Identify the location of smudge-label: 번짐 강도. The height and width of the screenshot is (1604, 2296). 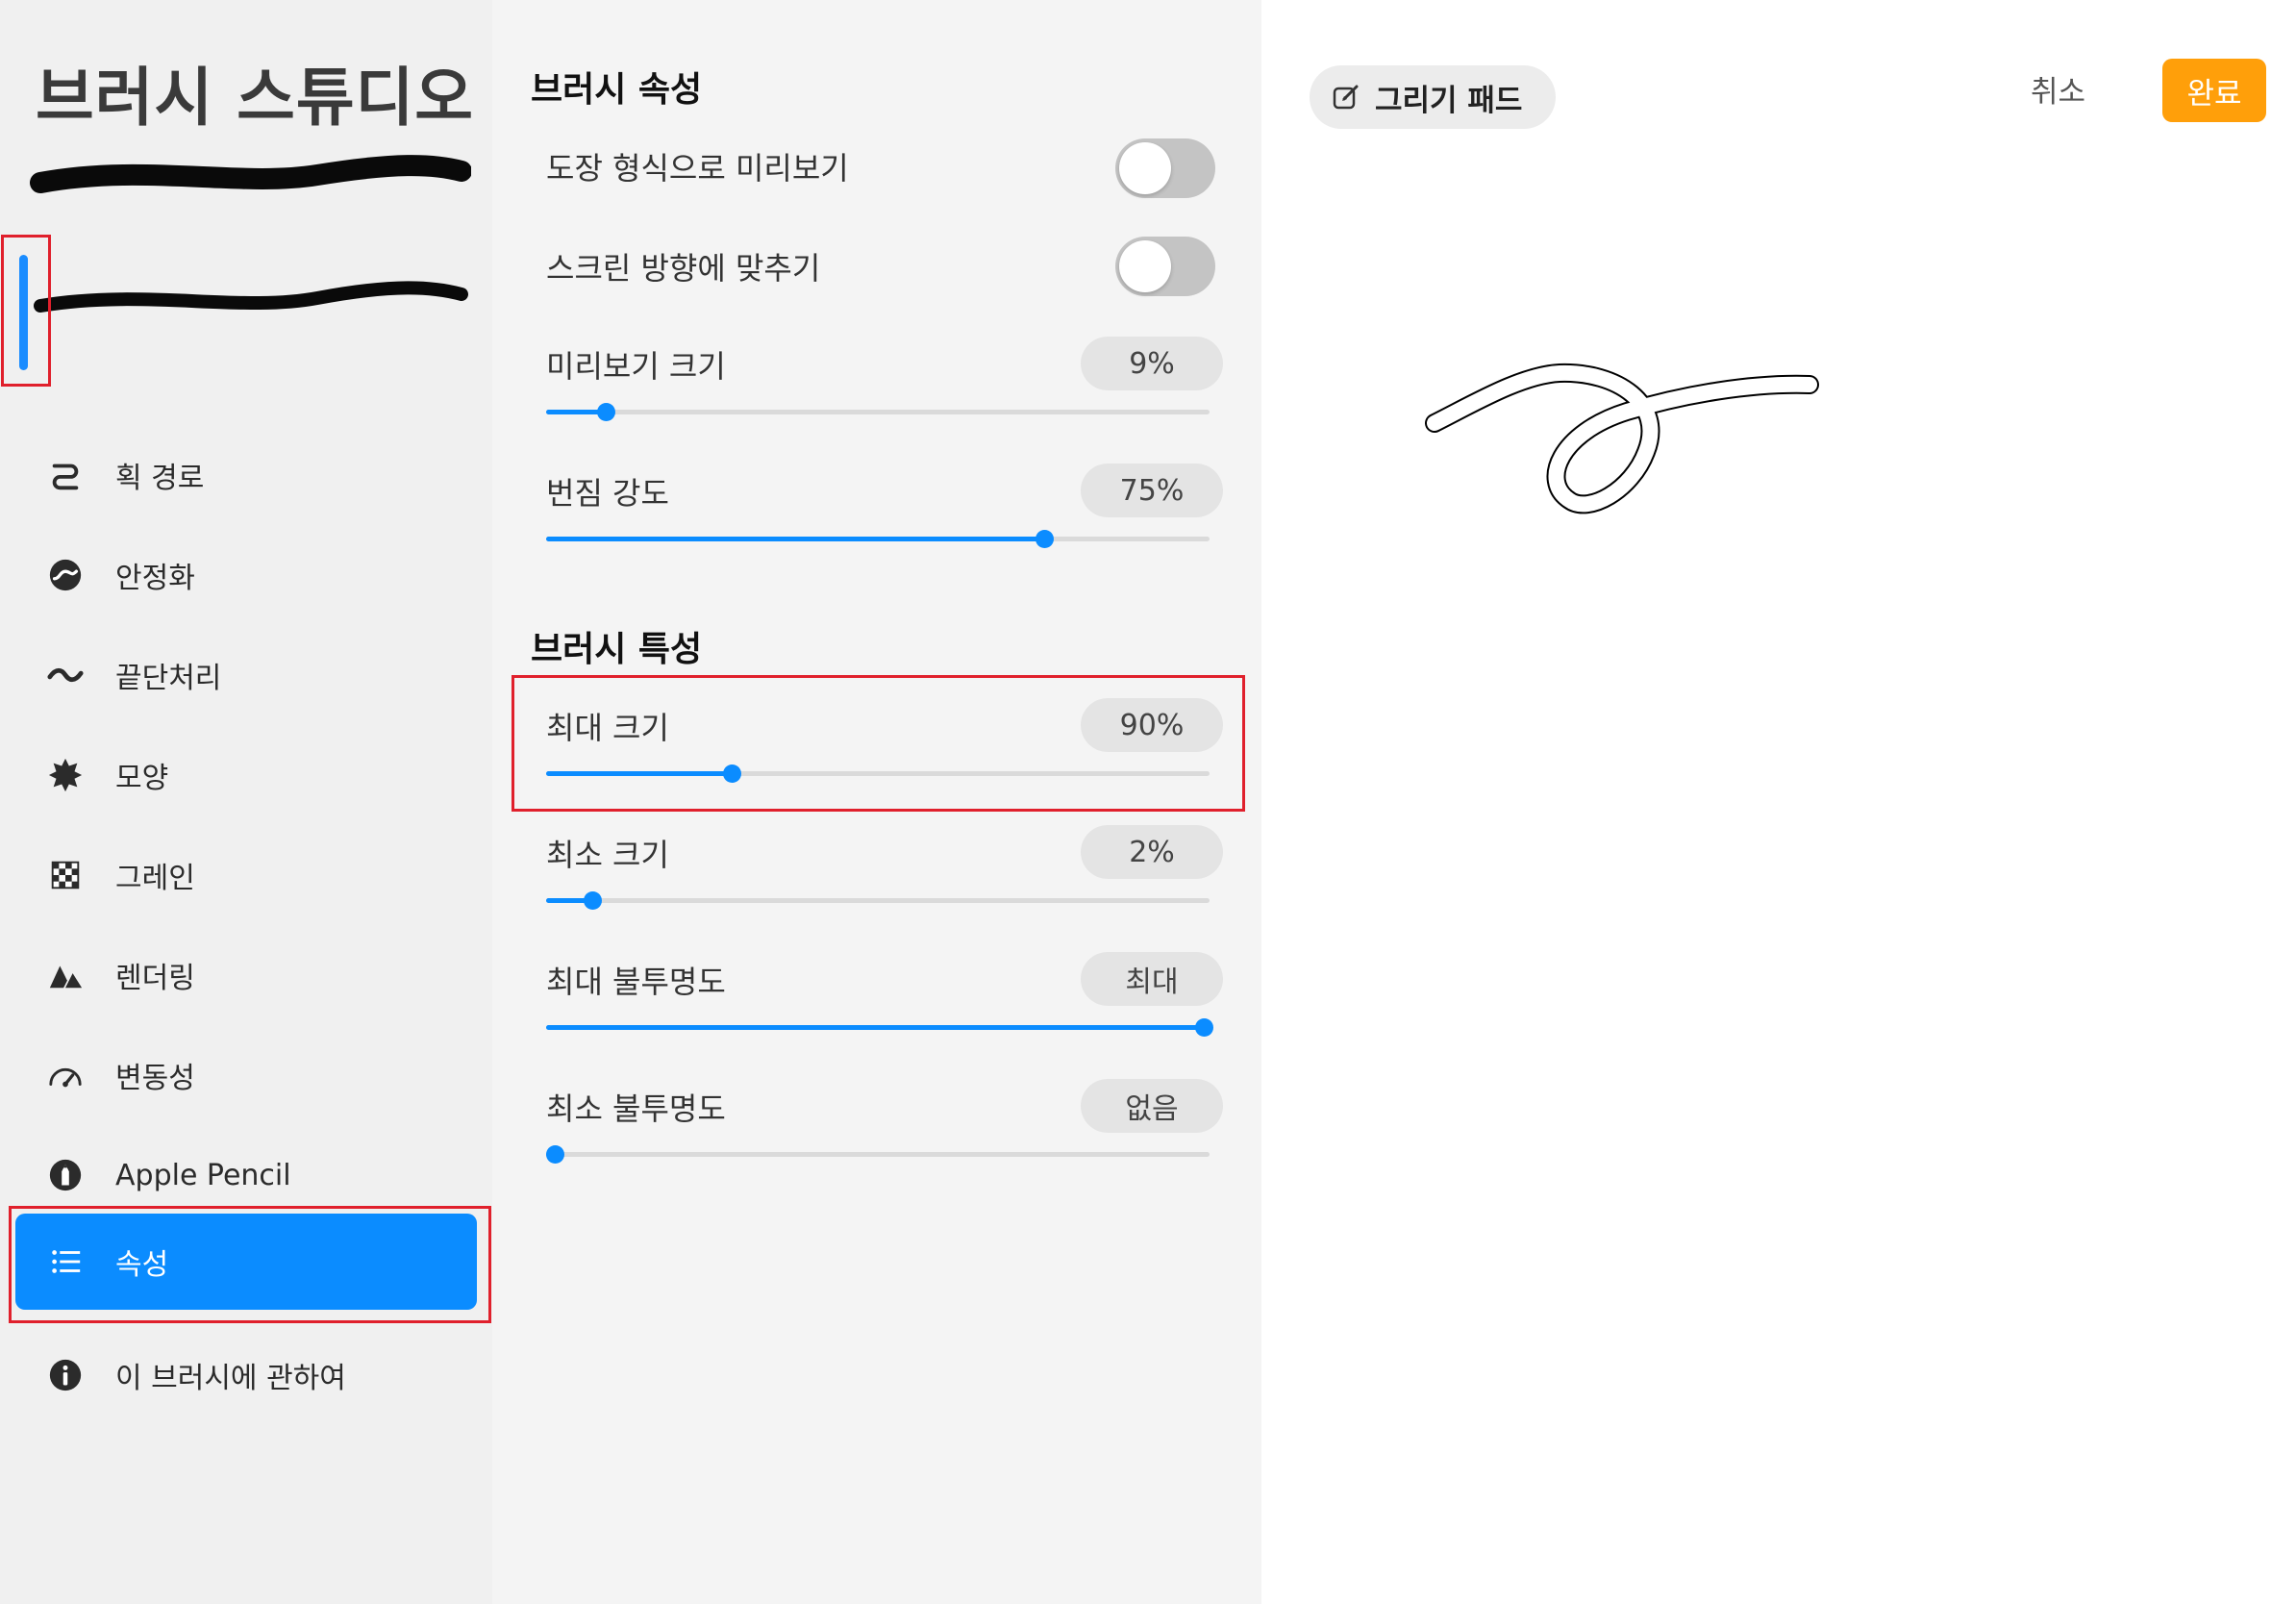
(607, 493).